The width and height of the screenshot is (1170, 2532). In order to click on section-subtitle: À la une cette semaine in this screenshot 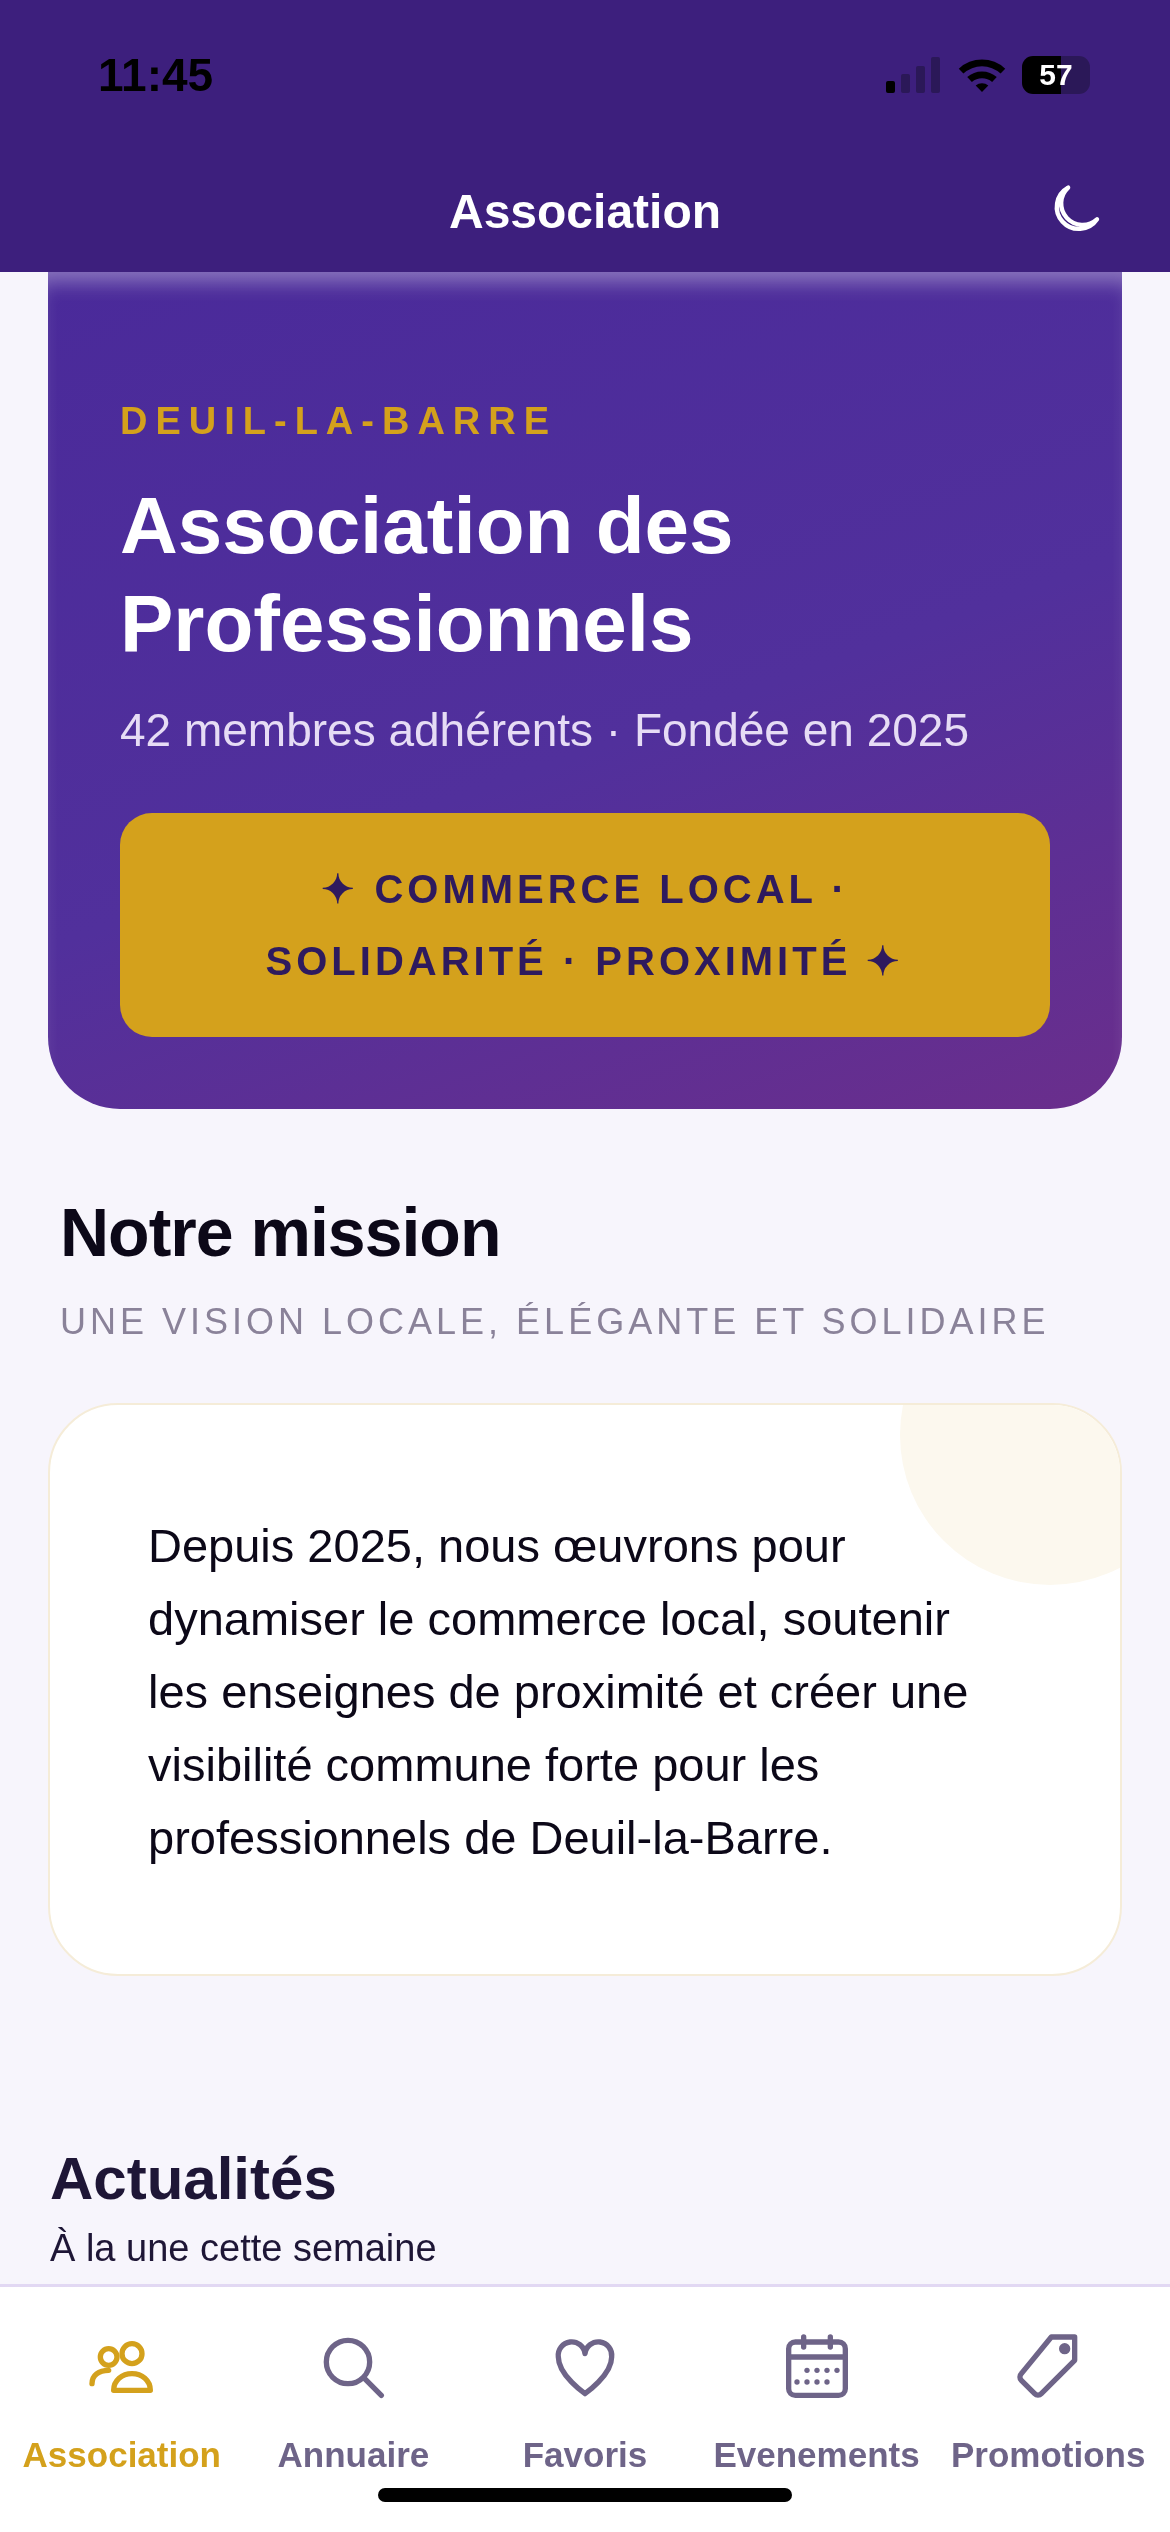, I will do `click(244, 2248)`.